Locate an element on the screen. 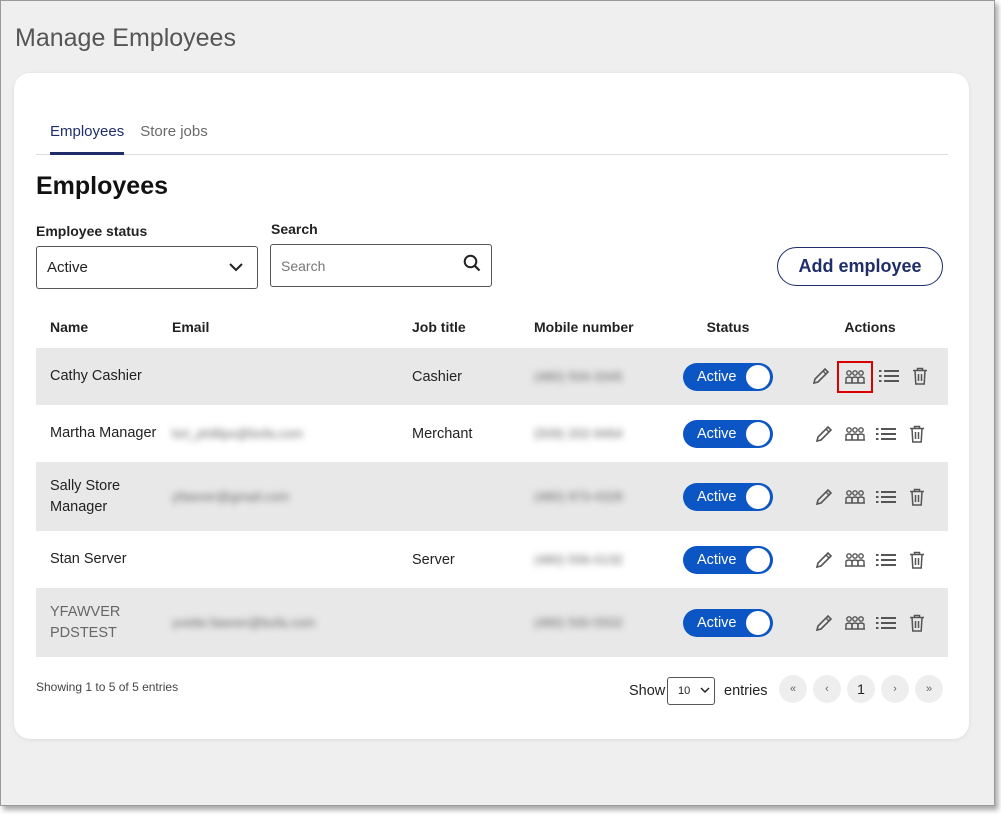 The image size is (1001, 815). employee-mobile: (480) 500-5502 is located at coordinates (578, 622).